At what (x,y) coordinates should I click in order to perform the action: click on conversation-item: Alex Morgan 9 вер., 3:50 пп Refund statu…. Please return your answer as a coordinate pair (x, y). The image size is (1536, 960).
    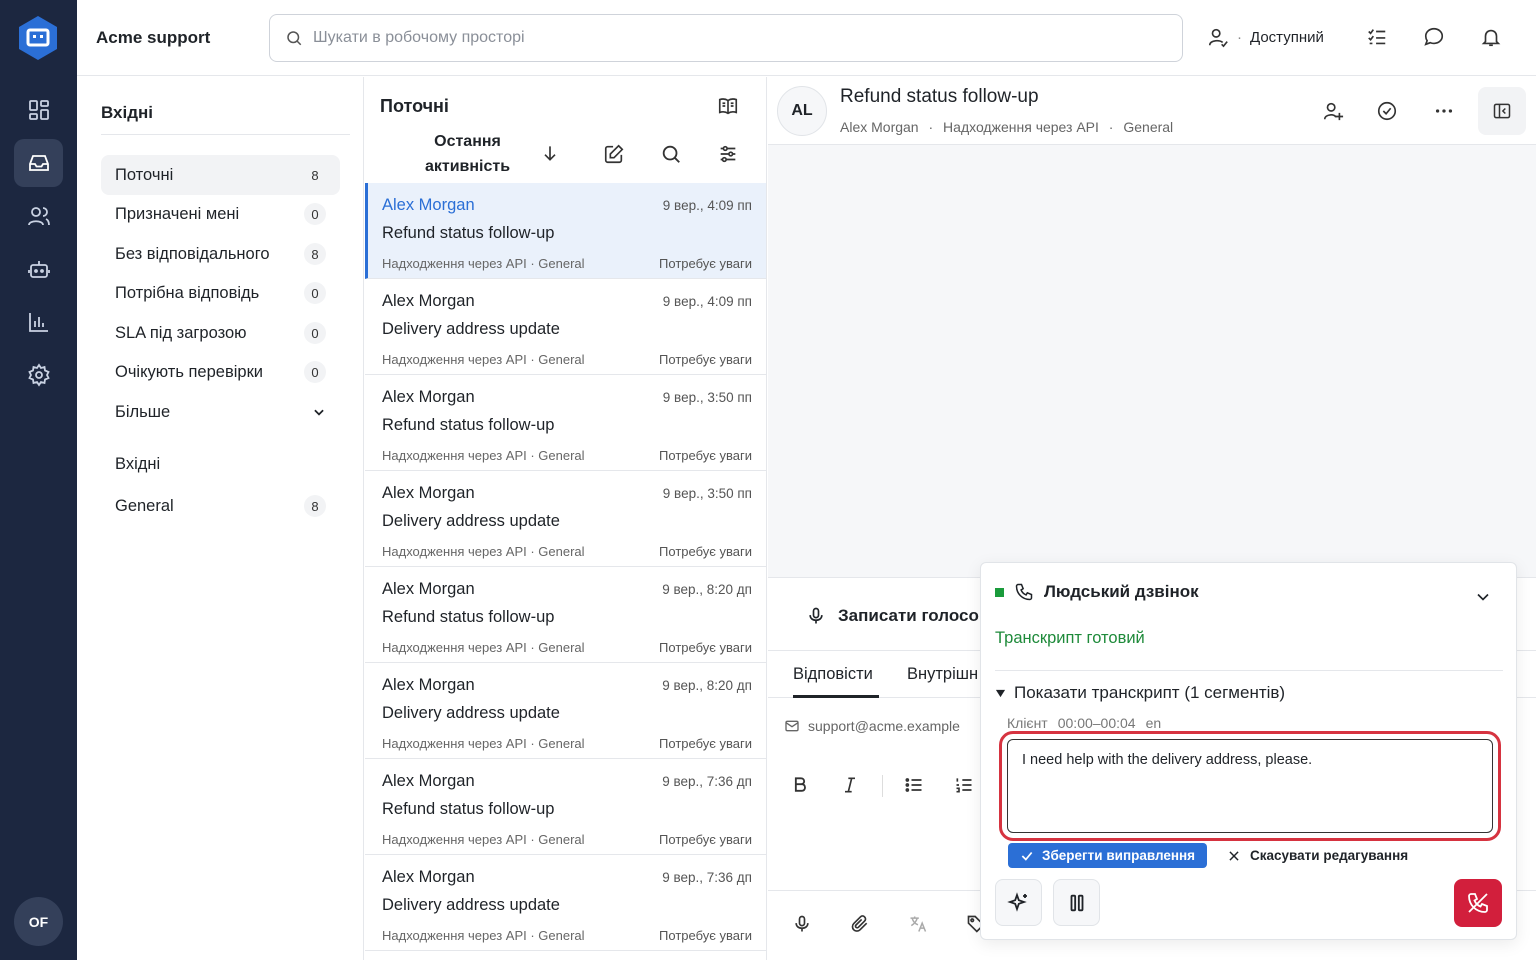
    Looking at the image, I should click on (565, 423).